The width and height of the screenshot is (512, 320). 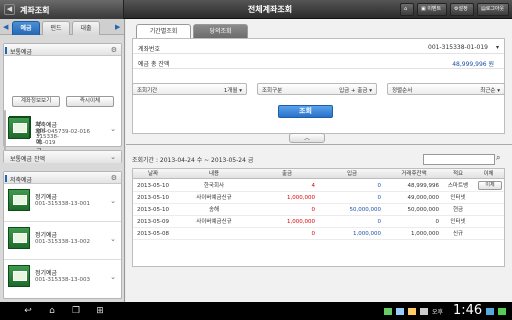 I want to click on period-value: 1개월 ▾, so click(x=232, y=91).